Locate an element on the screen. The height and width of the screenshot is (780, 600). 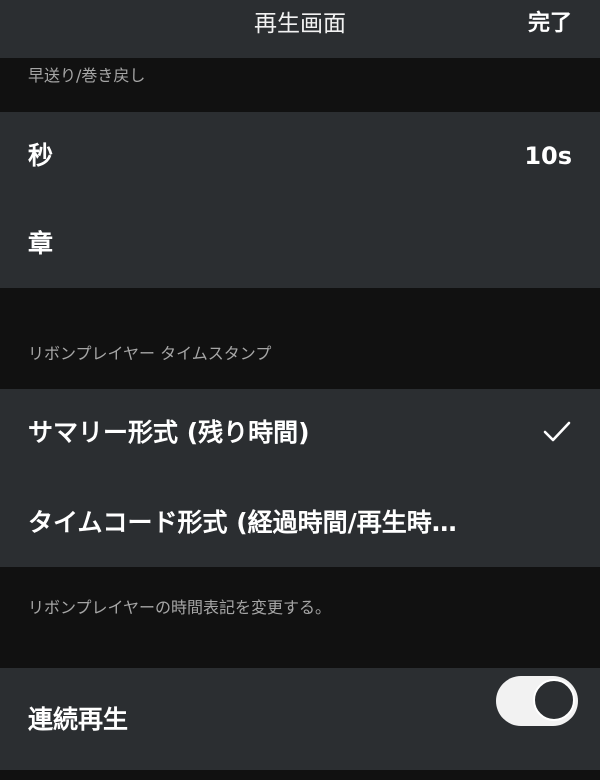
skip-chapter-label: 章 is located at coordinates (41, 243).